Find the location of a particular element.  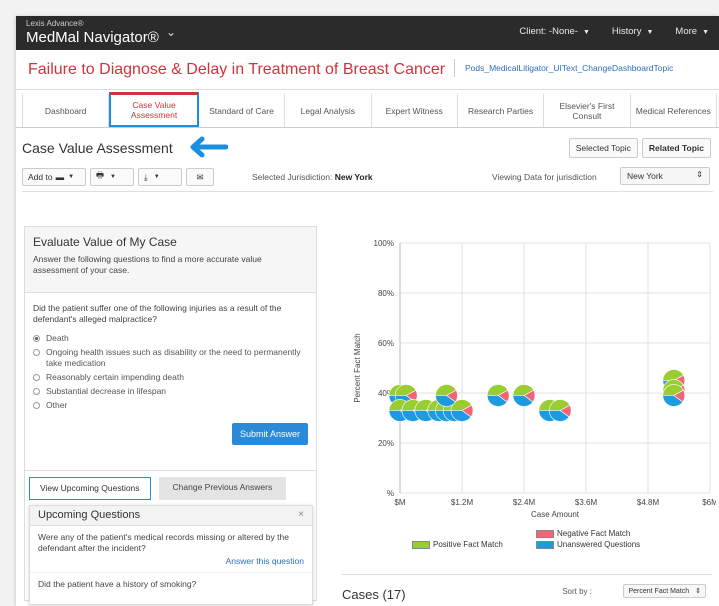

arrow-left-icon is located at coordinates (209, 147).